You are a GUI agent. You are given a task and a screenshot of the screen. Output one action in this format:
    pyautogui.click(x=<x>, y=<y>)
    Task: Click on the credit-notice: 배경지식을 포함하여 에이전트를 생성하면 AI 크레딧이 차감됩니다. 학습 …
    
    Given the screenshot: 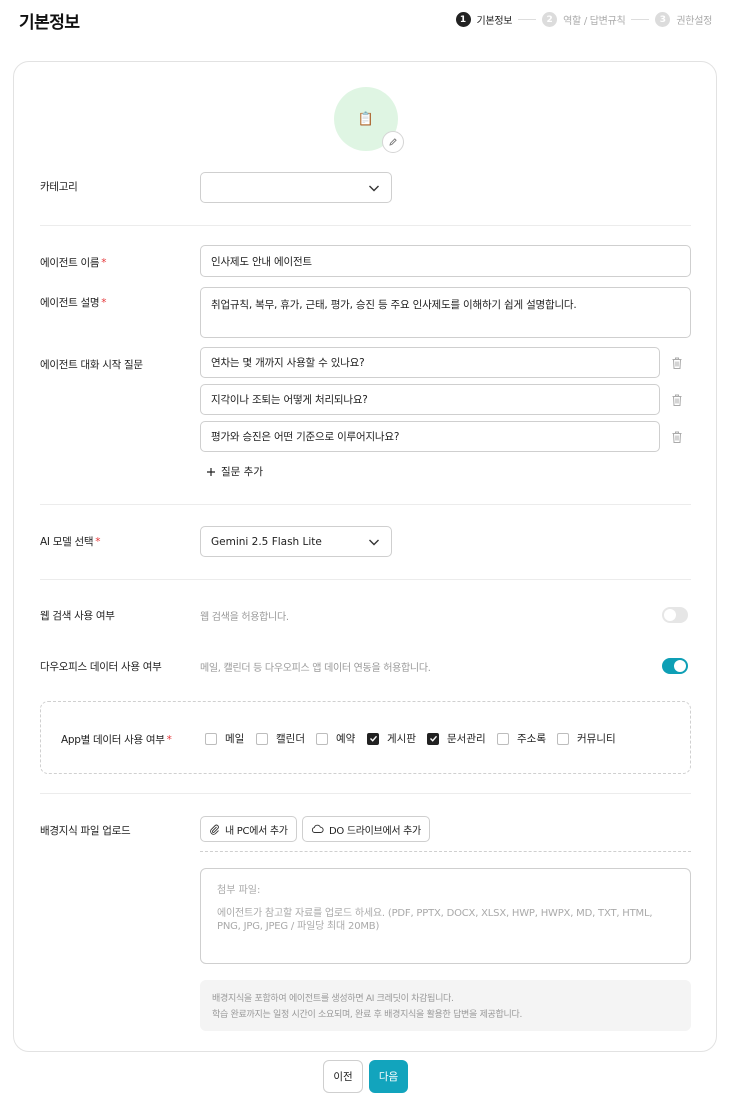 What is the action you would take?
    pyautogui.click(x=445, y=1005)
    